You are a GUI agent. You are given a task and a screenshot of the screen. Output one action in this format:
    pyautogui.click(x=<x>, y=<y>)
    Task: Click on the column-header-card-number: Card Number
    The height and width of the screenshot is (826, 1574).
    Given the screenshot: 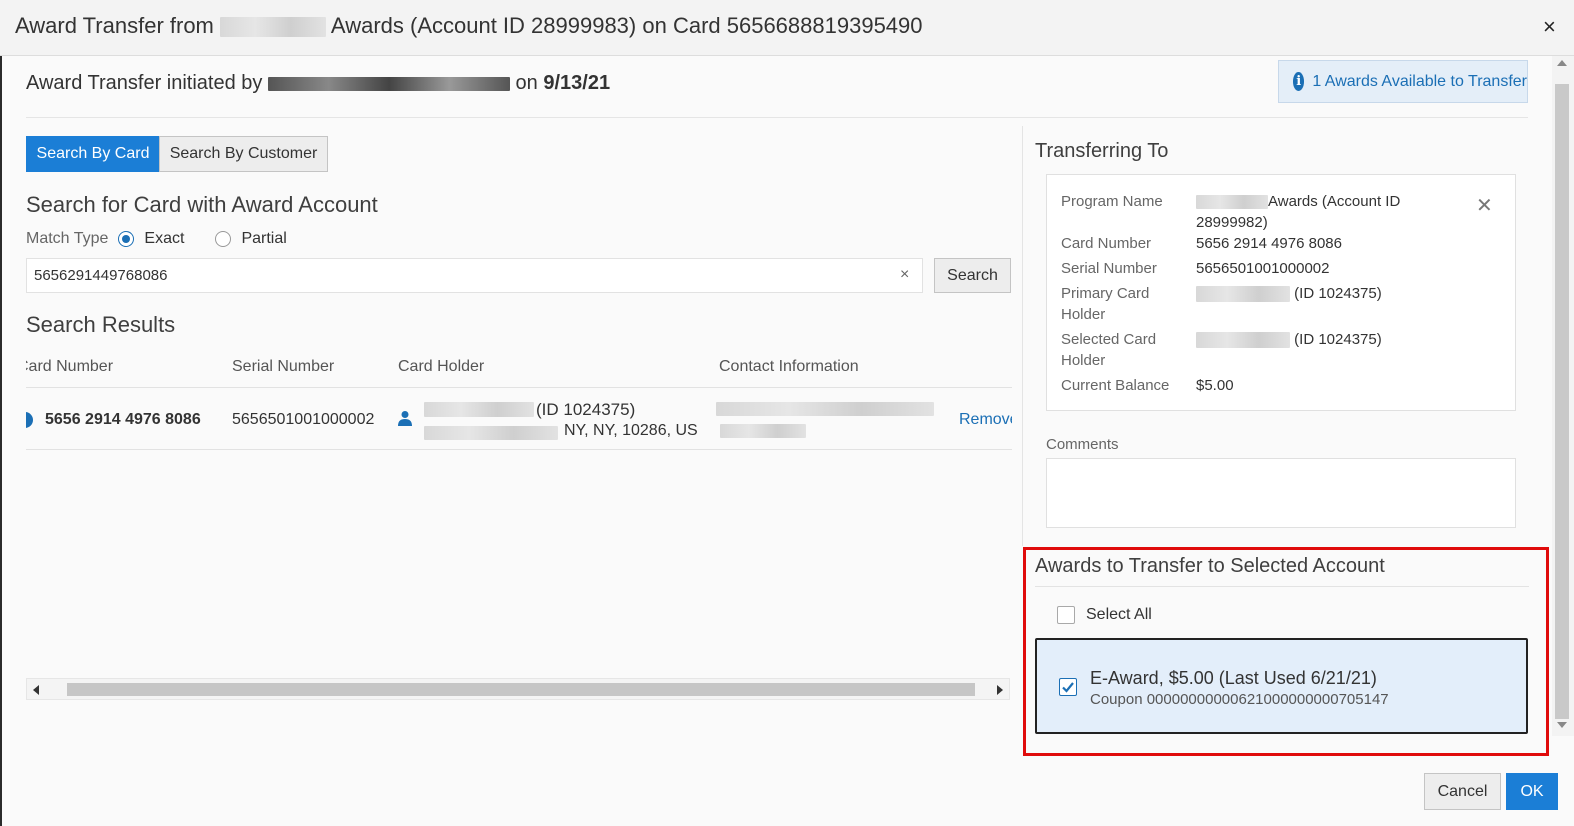 What is the action you would take?
    pyautogui.click(x=69, y=367)
    